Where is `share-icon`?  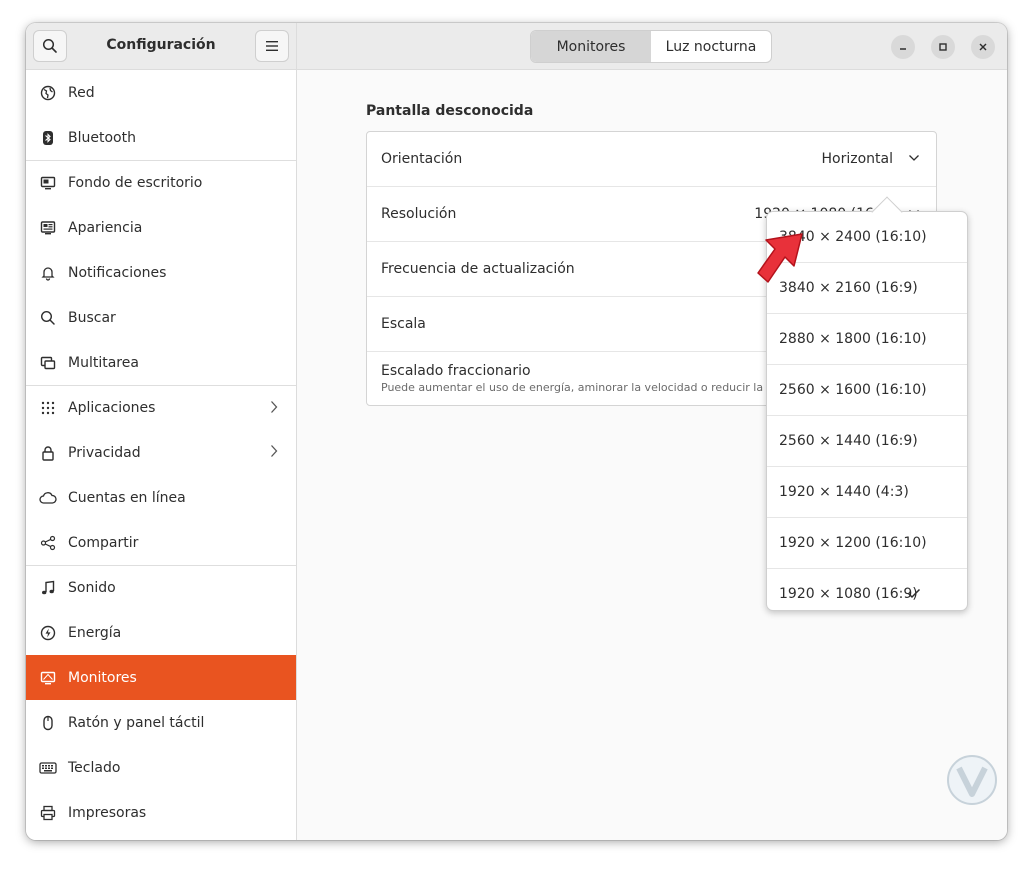 share-icon is located at coordinates (48, 543).